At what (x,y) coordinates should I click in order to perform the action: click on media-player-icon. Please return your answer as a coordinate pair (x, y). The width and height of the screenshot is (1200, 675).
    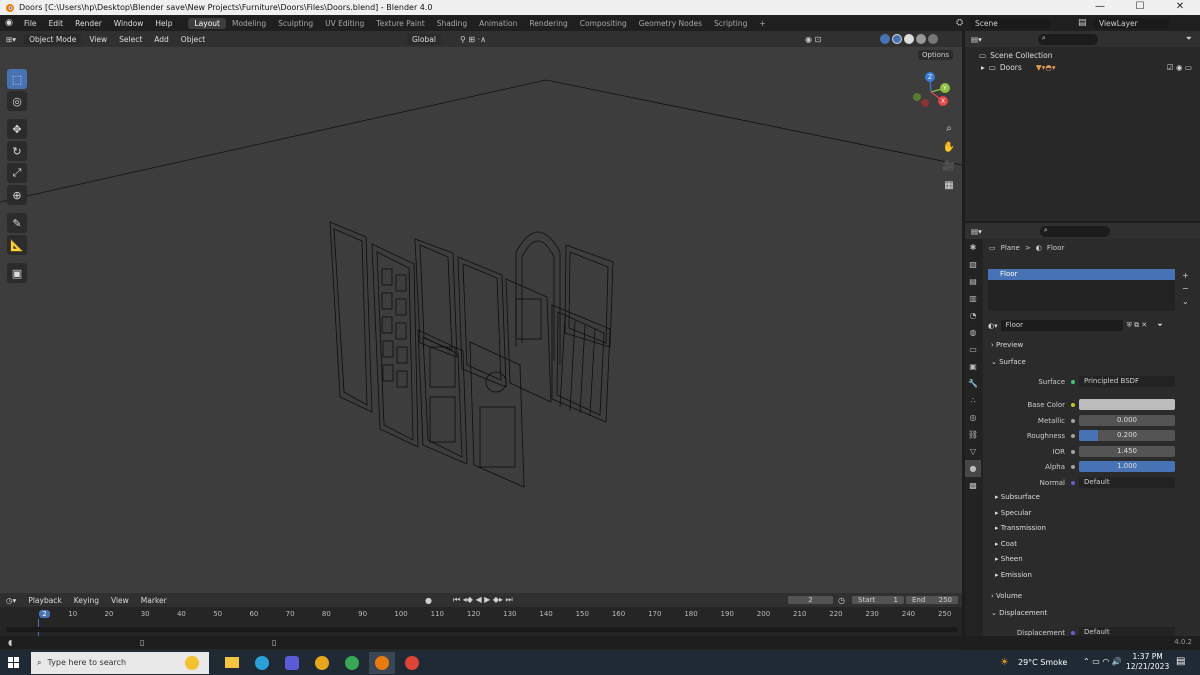
    Looking at the image, I should click on (292, 663).